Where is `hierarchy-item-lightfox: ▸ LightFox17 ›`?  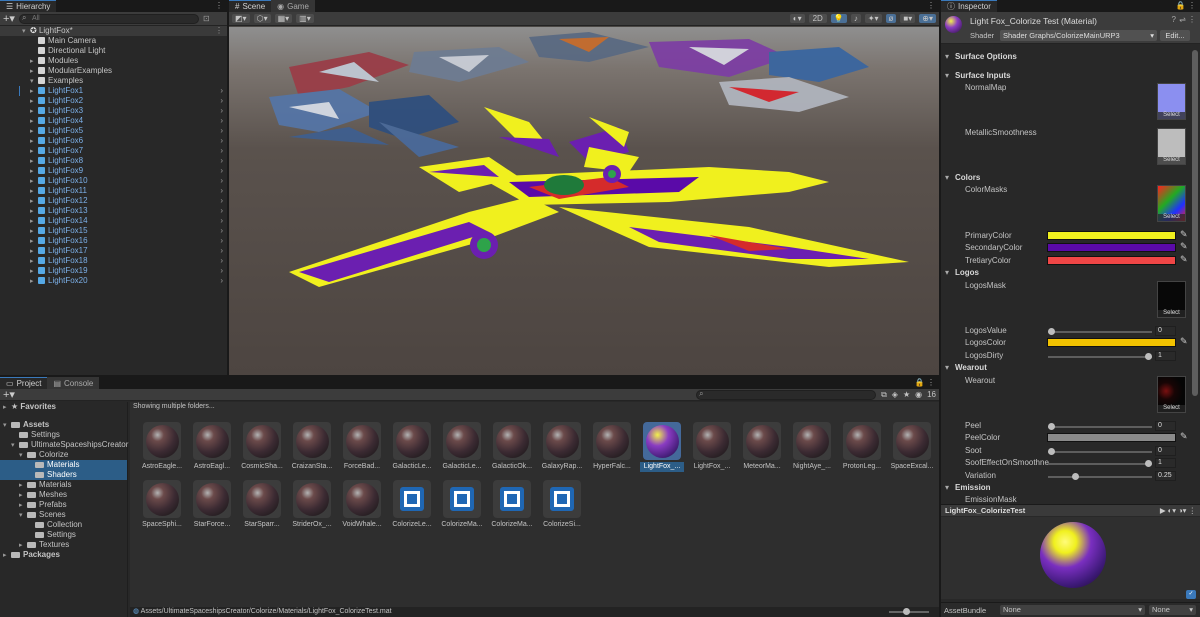
hierarchy-item-lightfox: ▸ LightFox17 › is located at coordinates (113, 251).